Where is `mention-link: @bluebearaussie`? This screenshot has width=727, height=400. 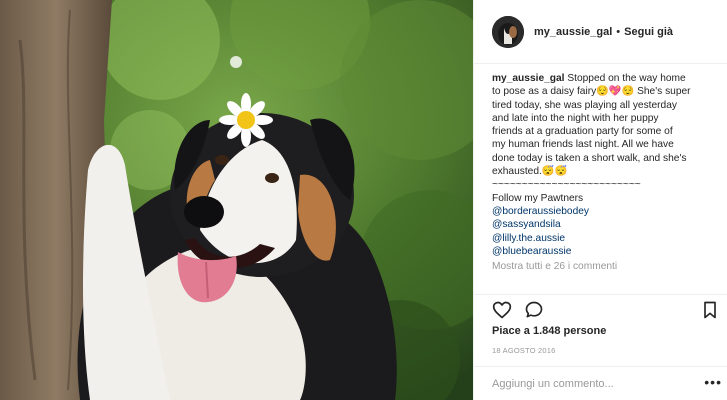
mention-link: @bluebearaussie is located at coordinates (598, 251).